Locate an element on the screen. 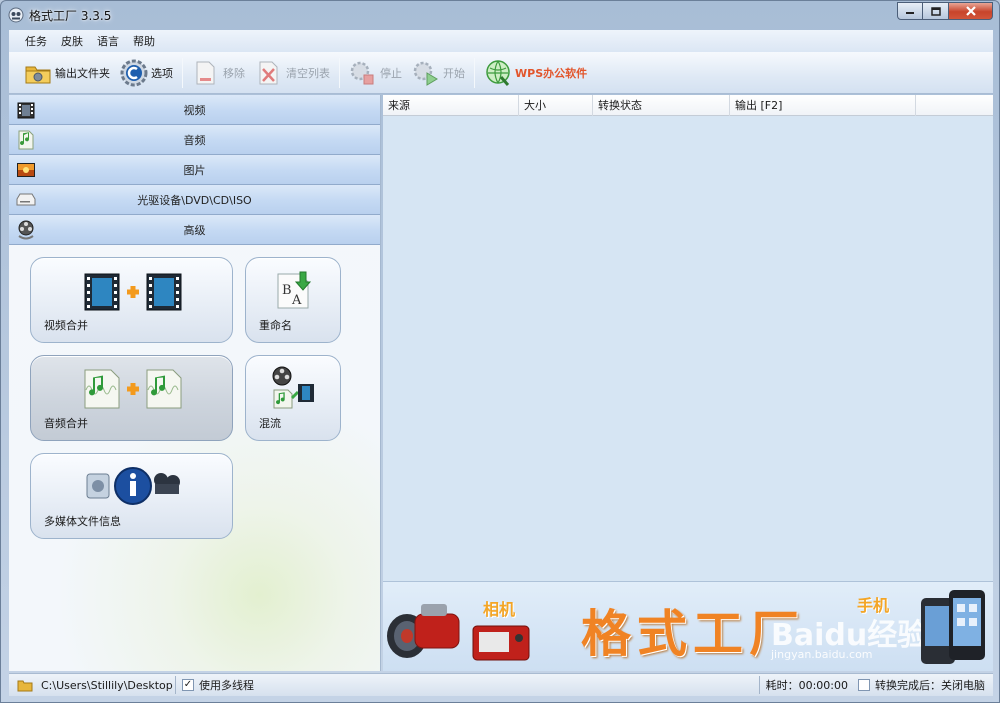 This screenshot has width=1000, height=703. film-icon is located at coordinates (26, 110).